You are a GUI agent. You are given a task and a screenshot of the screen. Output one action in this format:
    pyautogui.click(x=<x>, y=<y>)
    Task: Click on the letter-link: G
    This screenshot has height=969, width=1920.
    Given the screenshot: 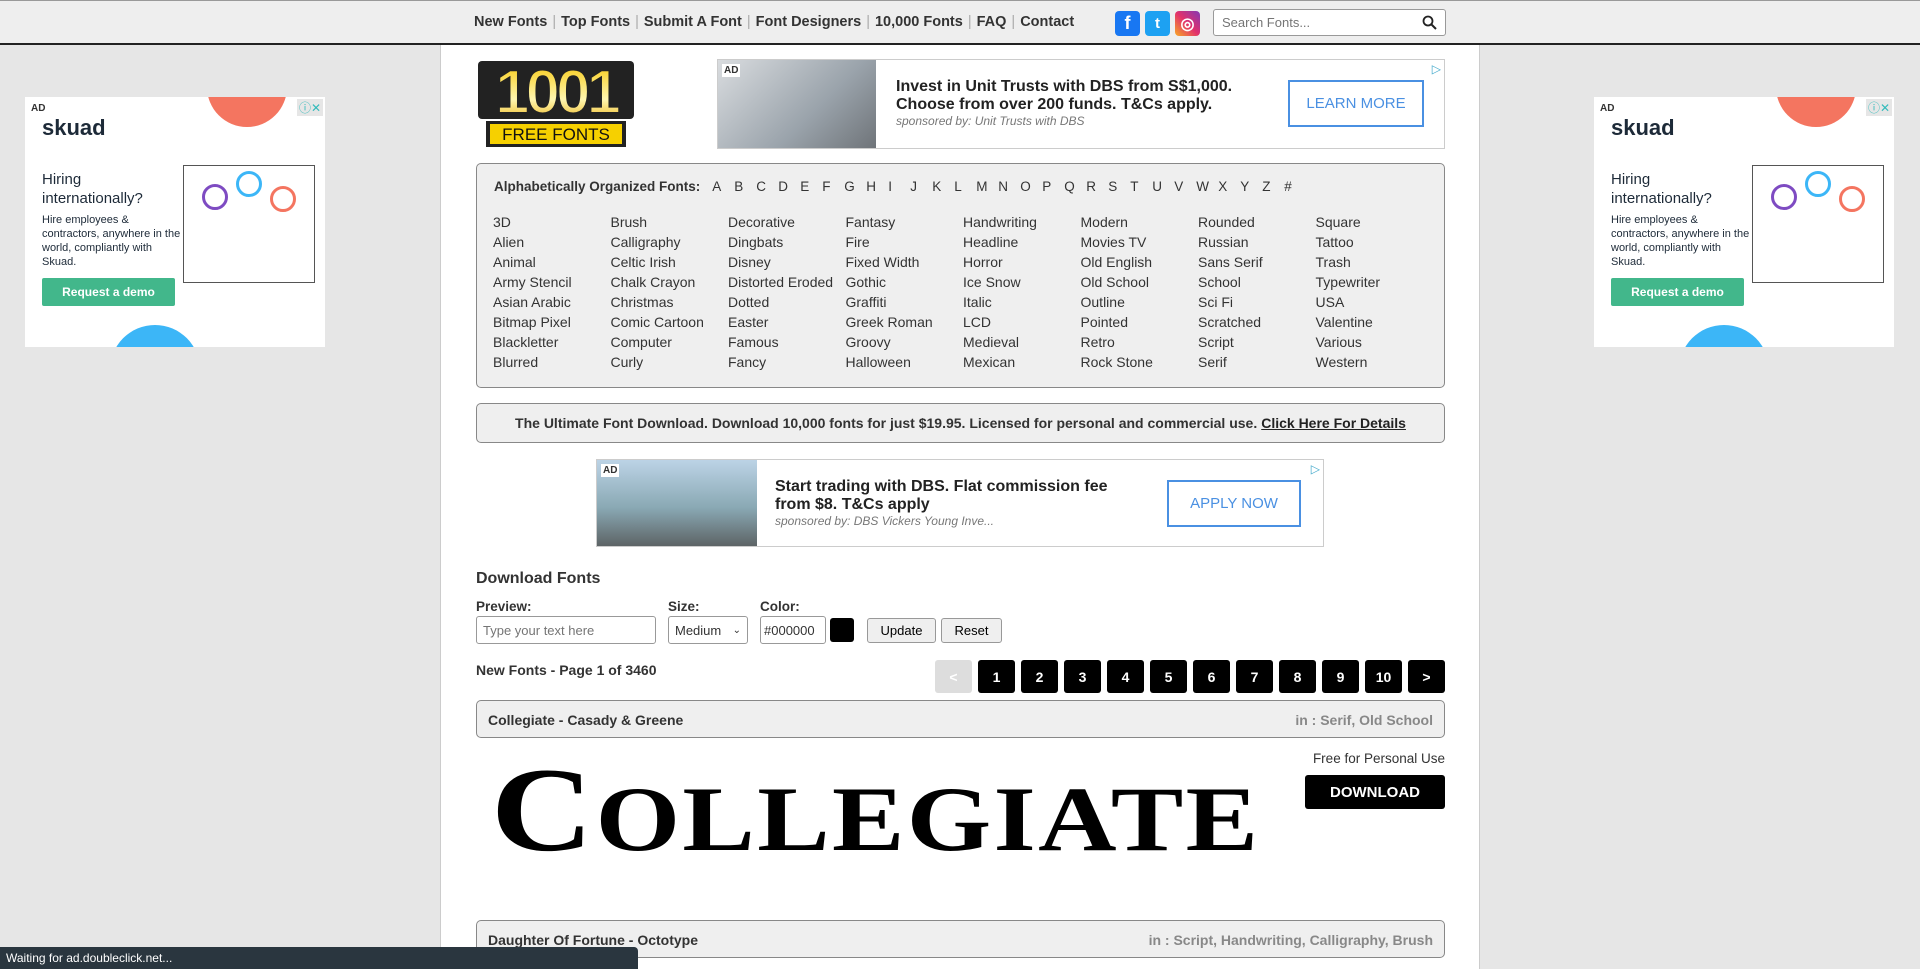 What is the action you would take?
    pyautogui.click(x=855, y=186)
    